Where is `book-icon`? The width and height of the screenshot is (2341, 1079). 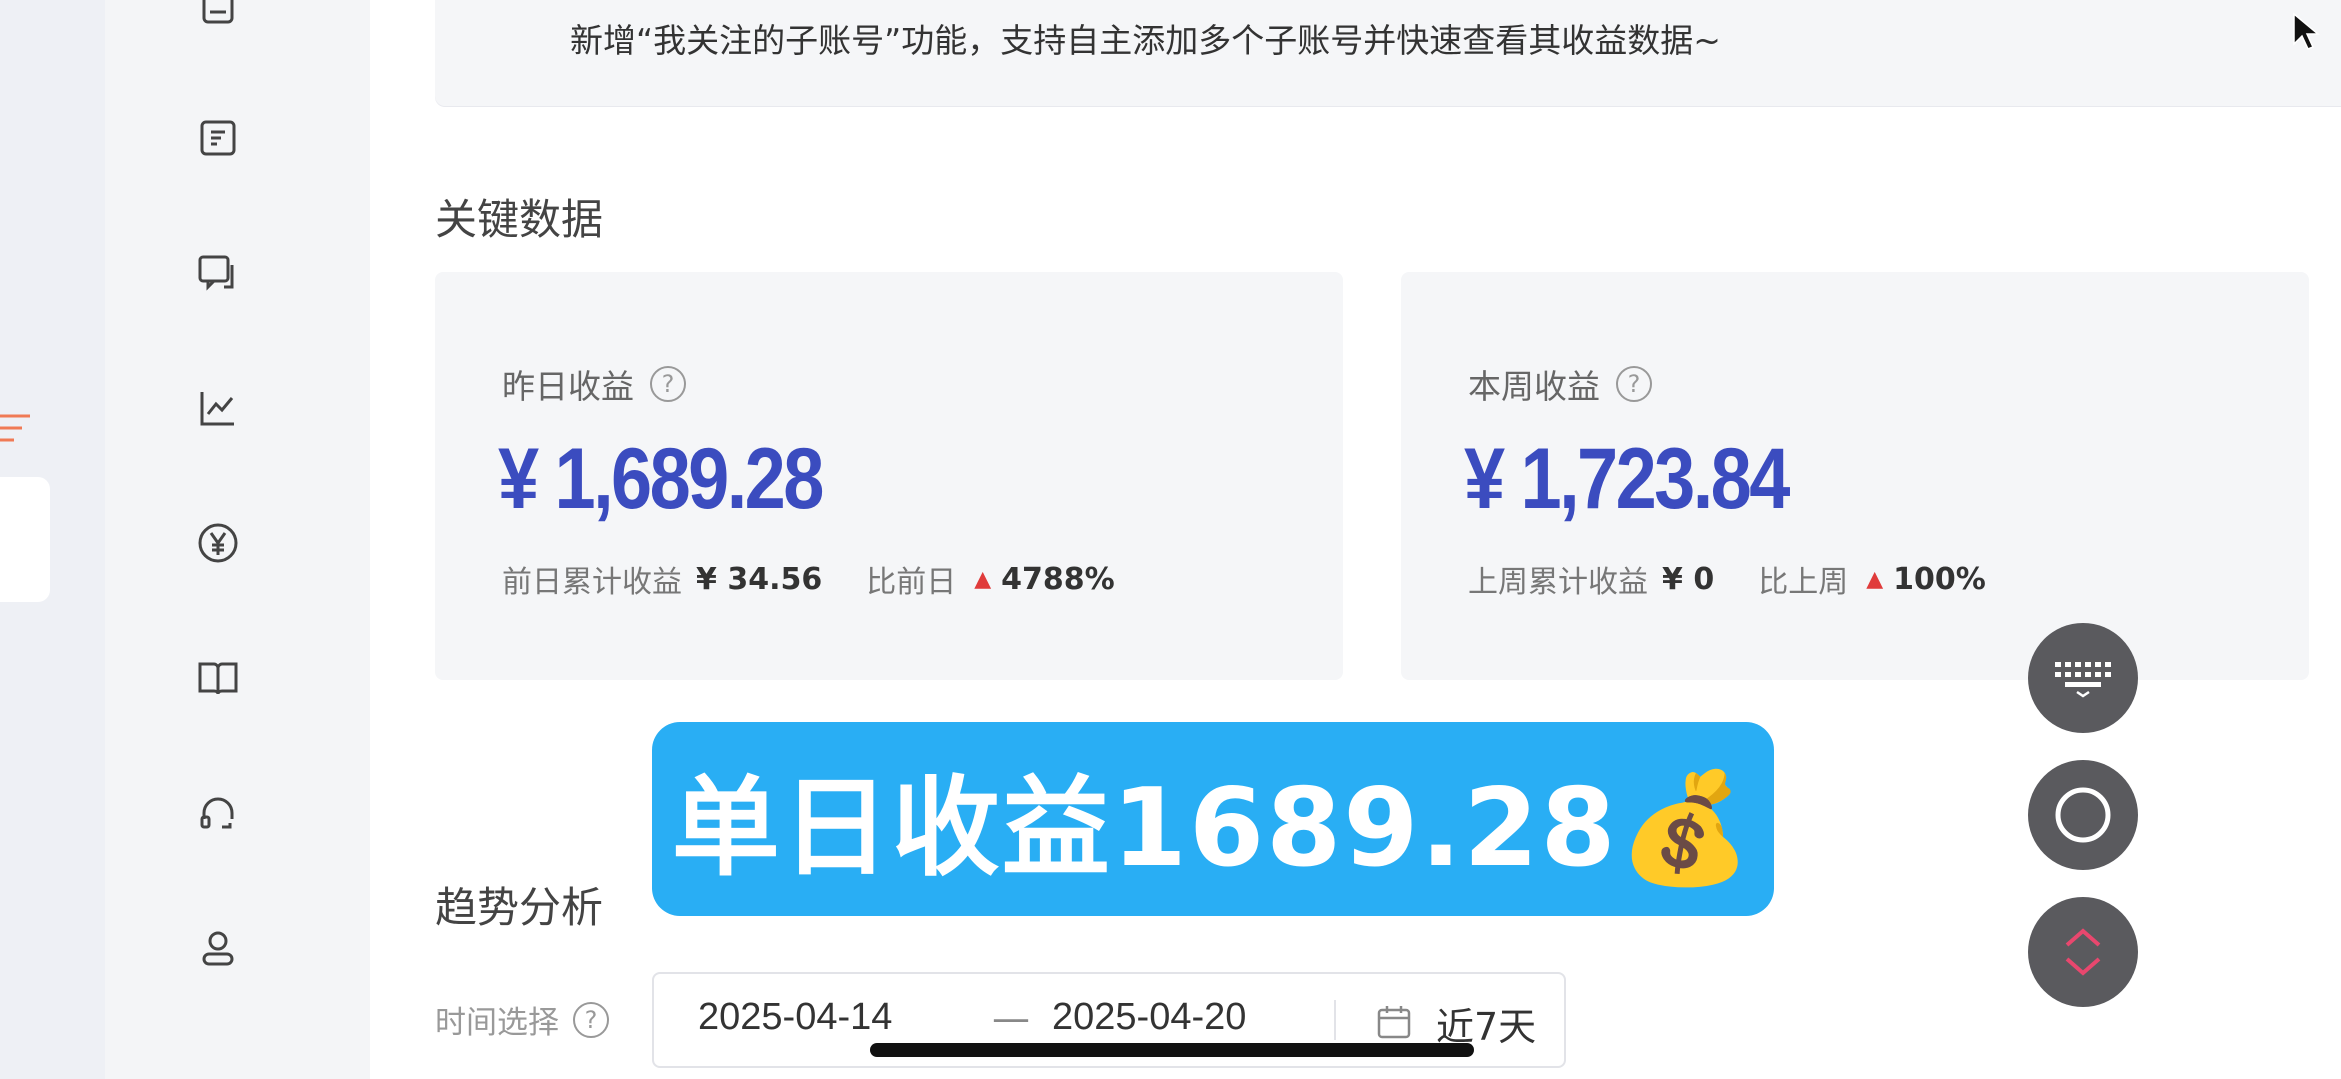 book-icon is located at coordinates (218, 678).